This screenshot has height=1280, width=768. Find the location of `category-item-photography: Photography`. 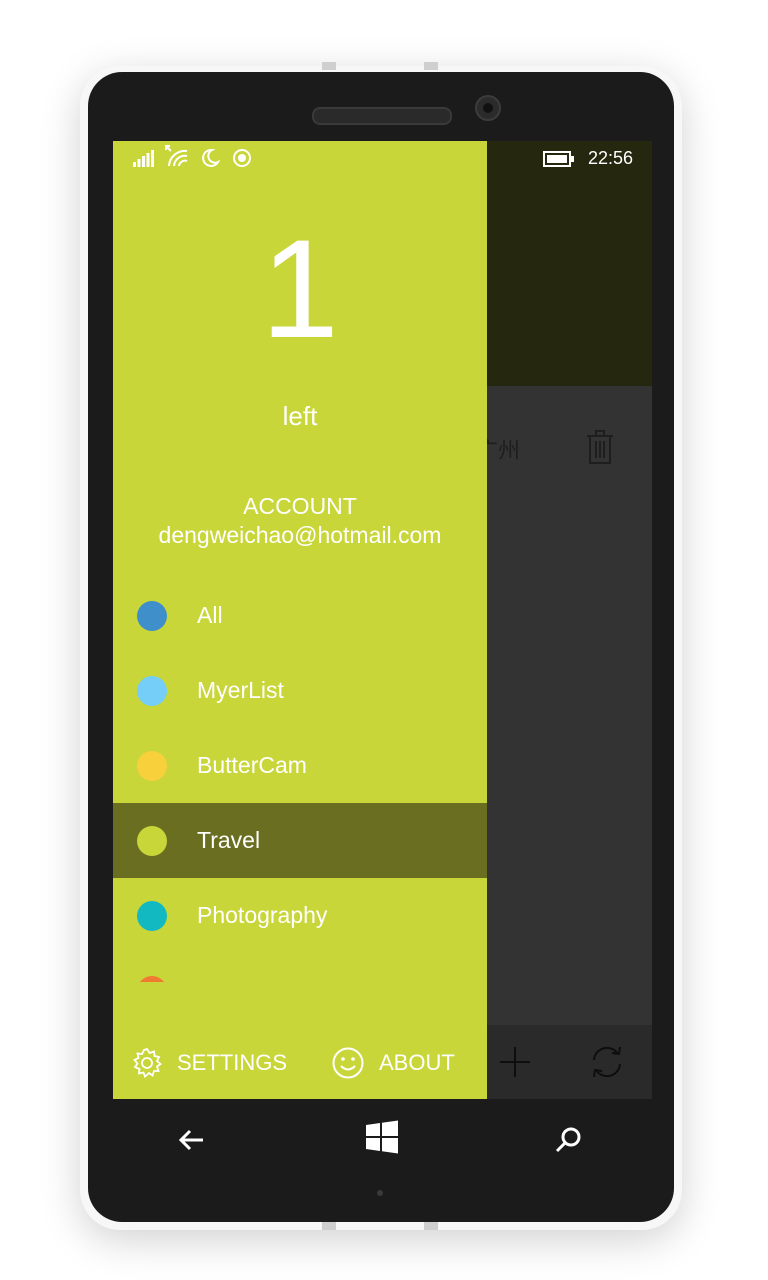

category-item-photography: Photography is located at coordinates (300, 915).